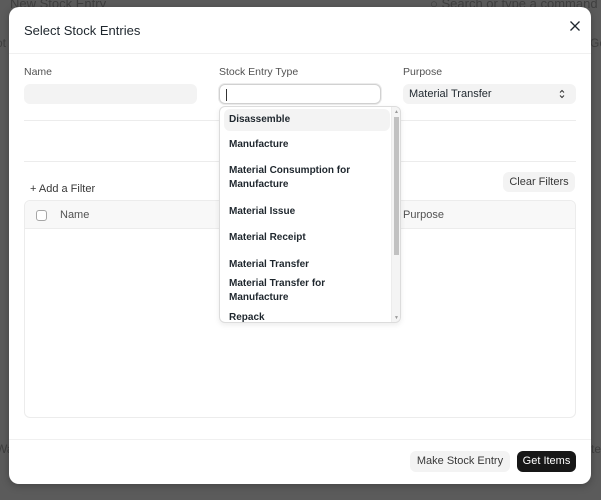  What do you see at coordinates (539, 182) in the screenshot?
I see `clear-filters-button: Clear Filters` at bounding box center [539, 182].